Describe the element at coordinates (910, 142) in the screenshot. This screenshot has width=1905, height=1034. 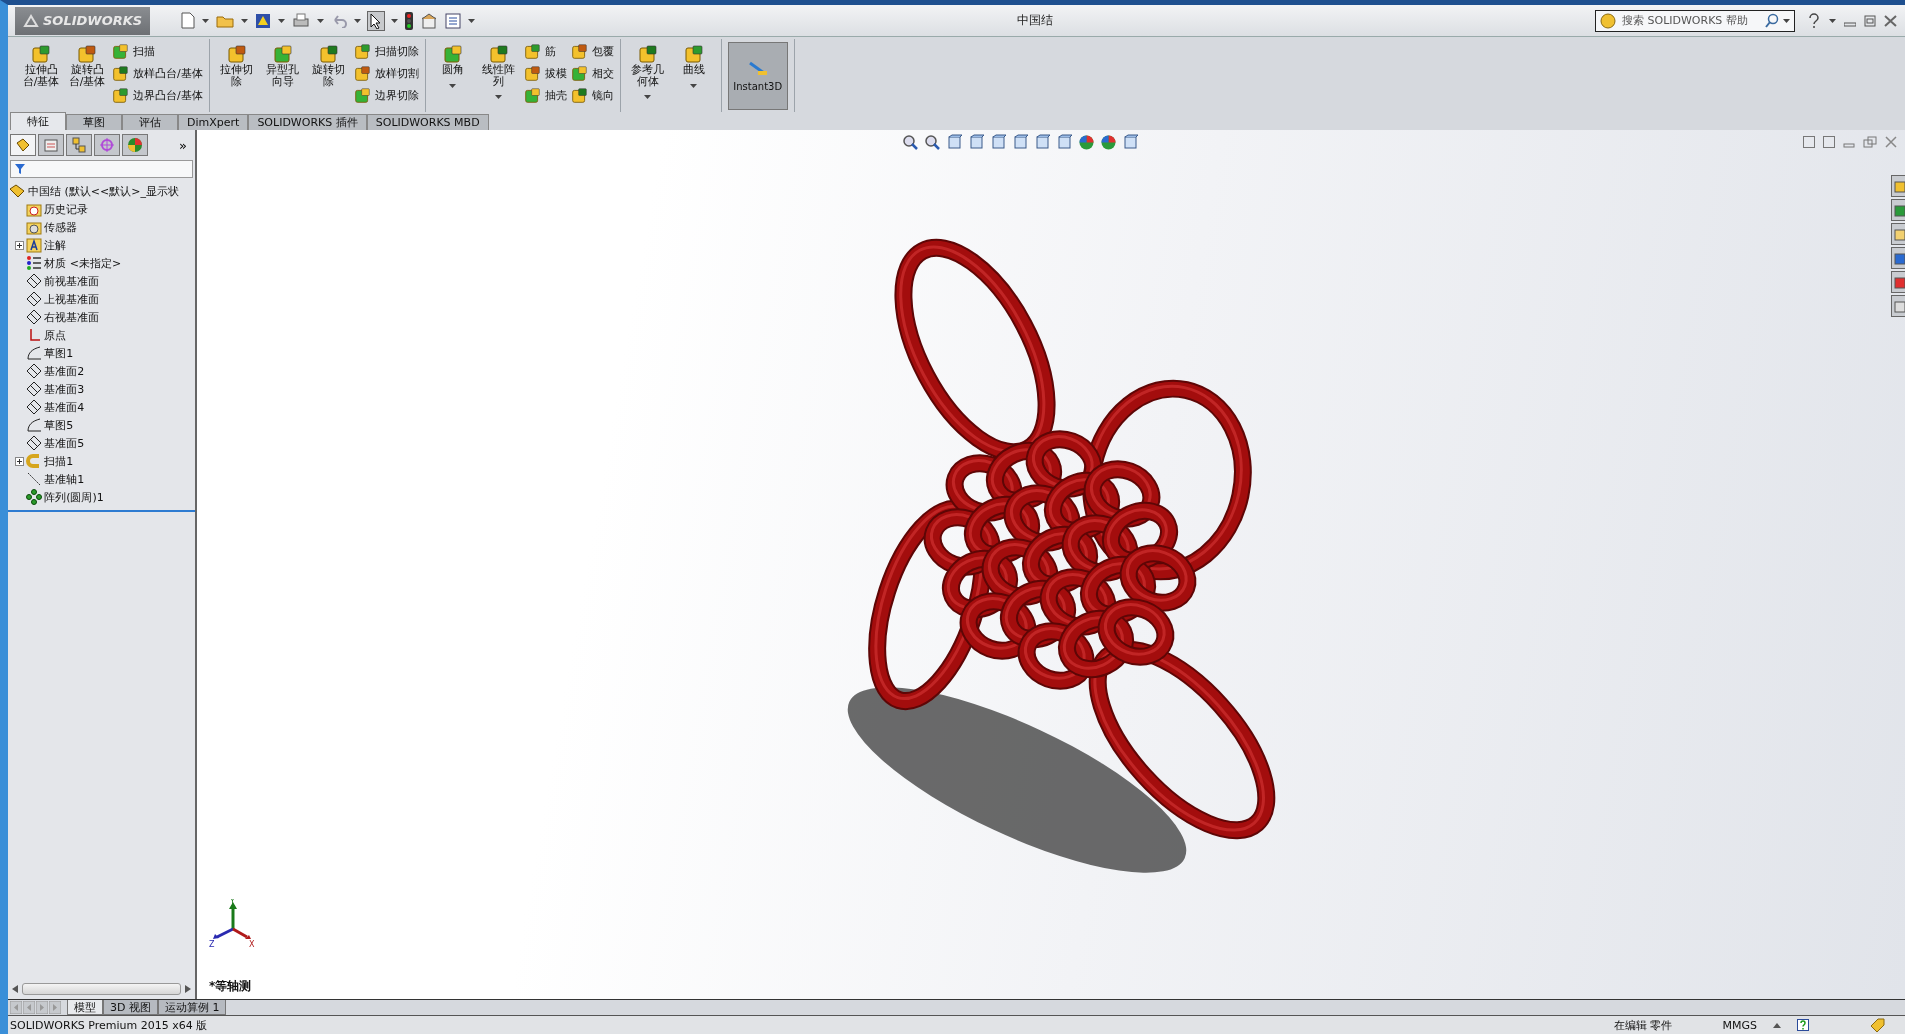
I see `zoom-fit-icon` at that location.